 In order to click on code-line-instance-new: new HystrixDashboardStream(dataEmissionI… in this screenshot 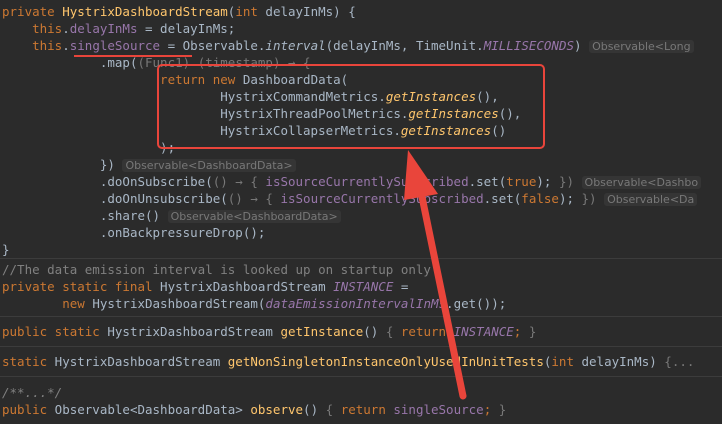, I will do `click(284, 303)`.